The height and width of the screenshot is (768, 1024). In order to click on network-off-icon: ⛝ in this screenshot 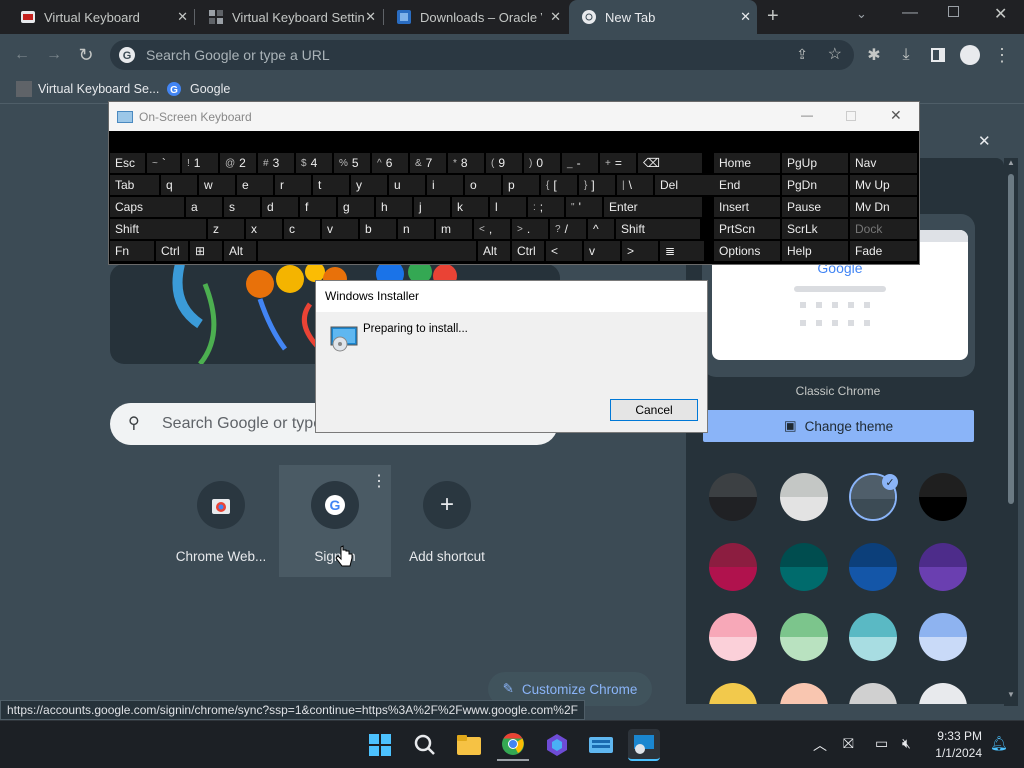, I will do `click(848, 743)`.